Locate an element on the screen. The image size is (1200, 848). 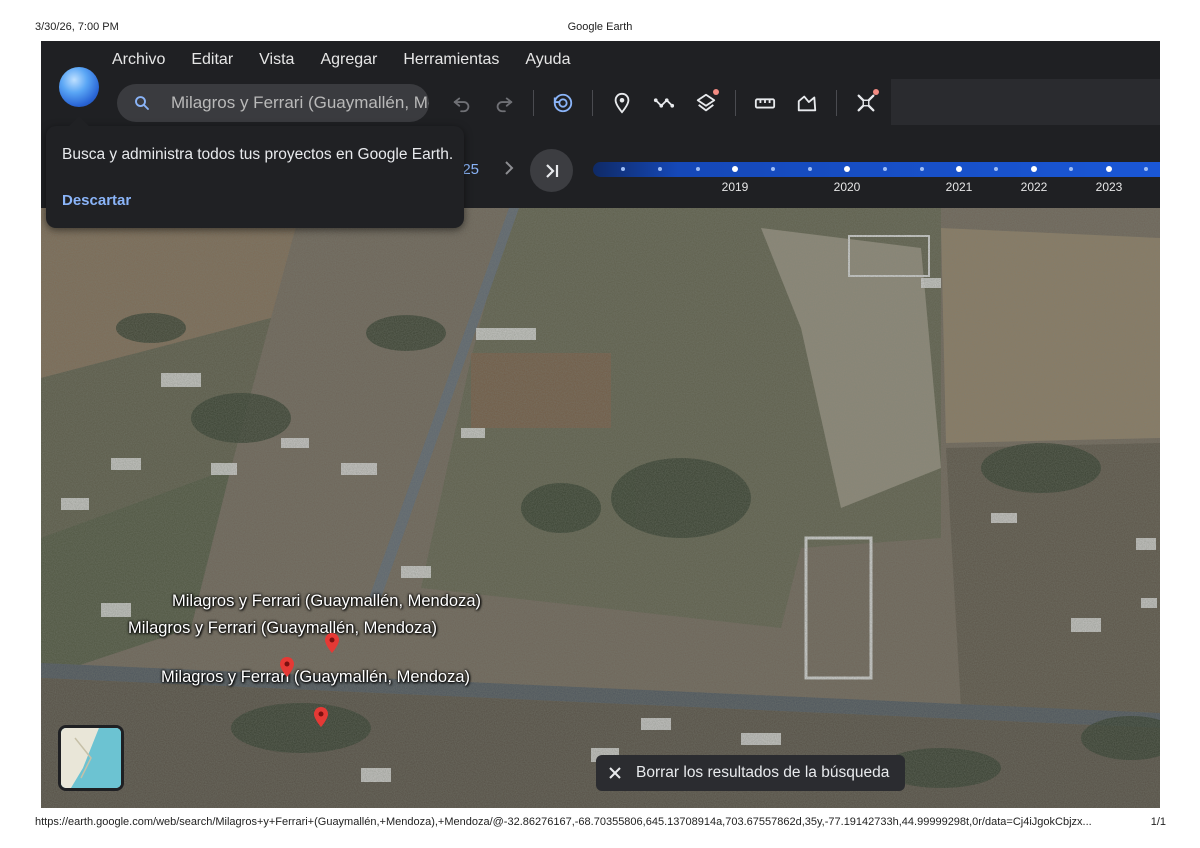
redo-button is located at coordinates (504, 103).